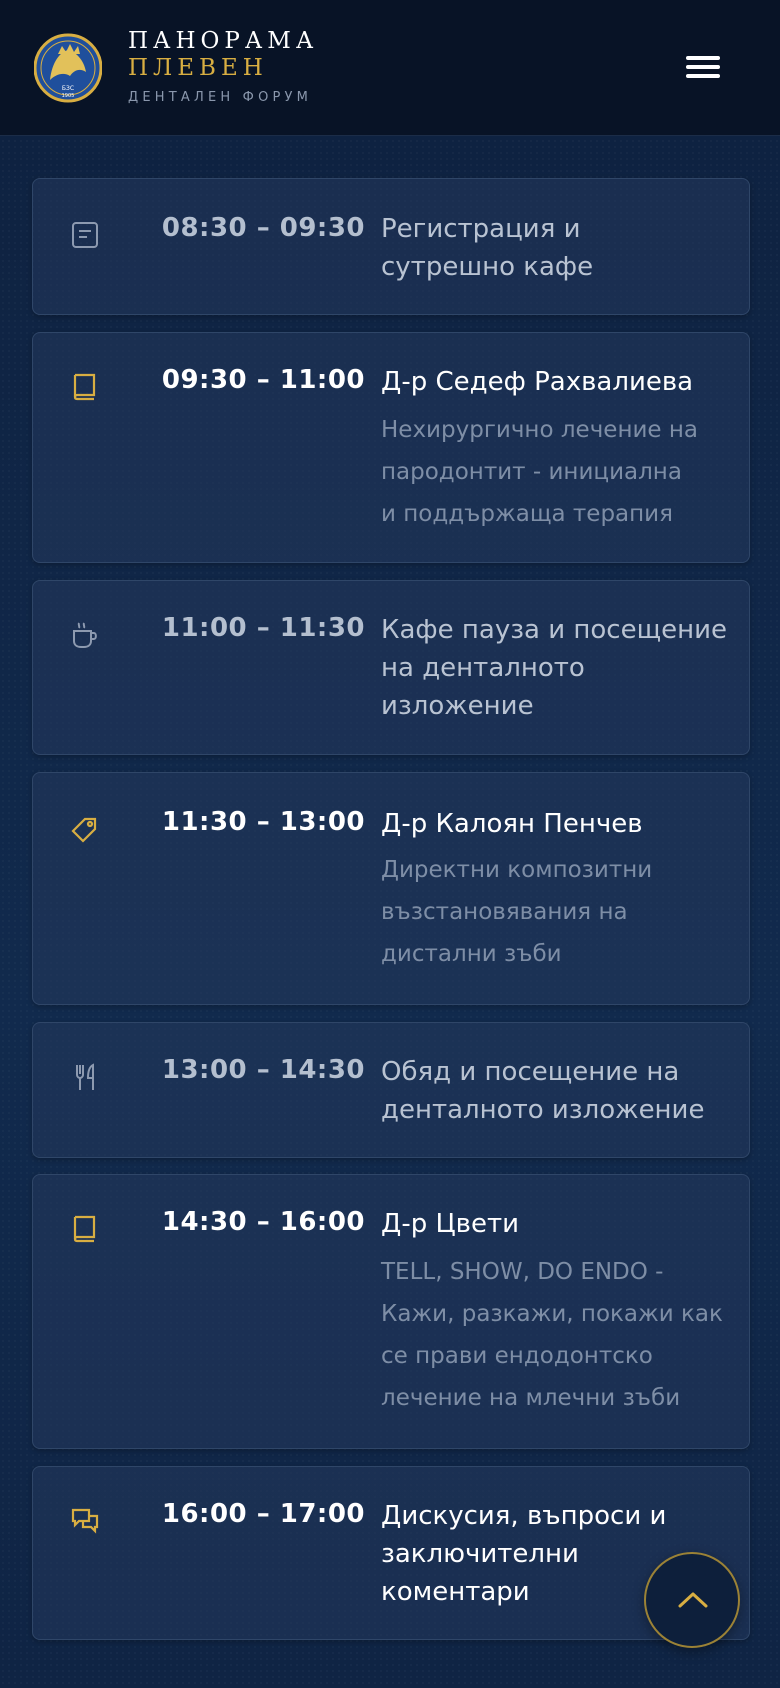 Image resolution: width=780 pixels, height=1688 pixels. What do you see at coordinates (263, 228) in the screenshot?
I see `schedule-time: 08:30 – 09:30` at bounding box center [263, 228].